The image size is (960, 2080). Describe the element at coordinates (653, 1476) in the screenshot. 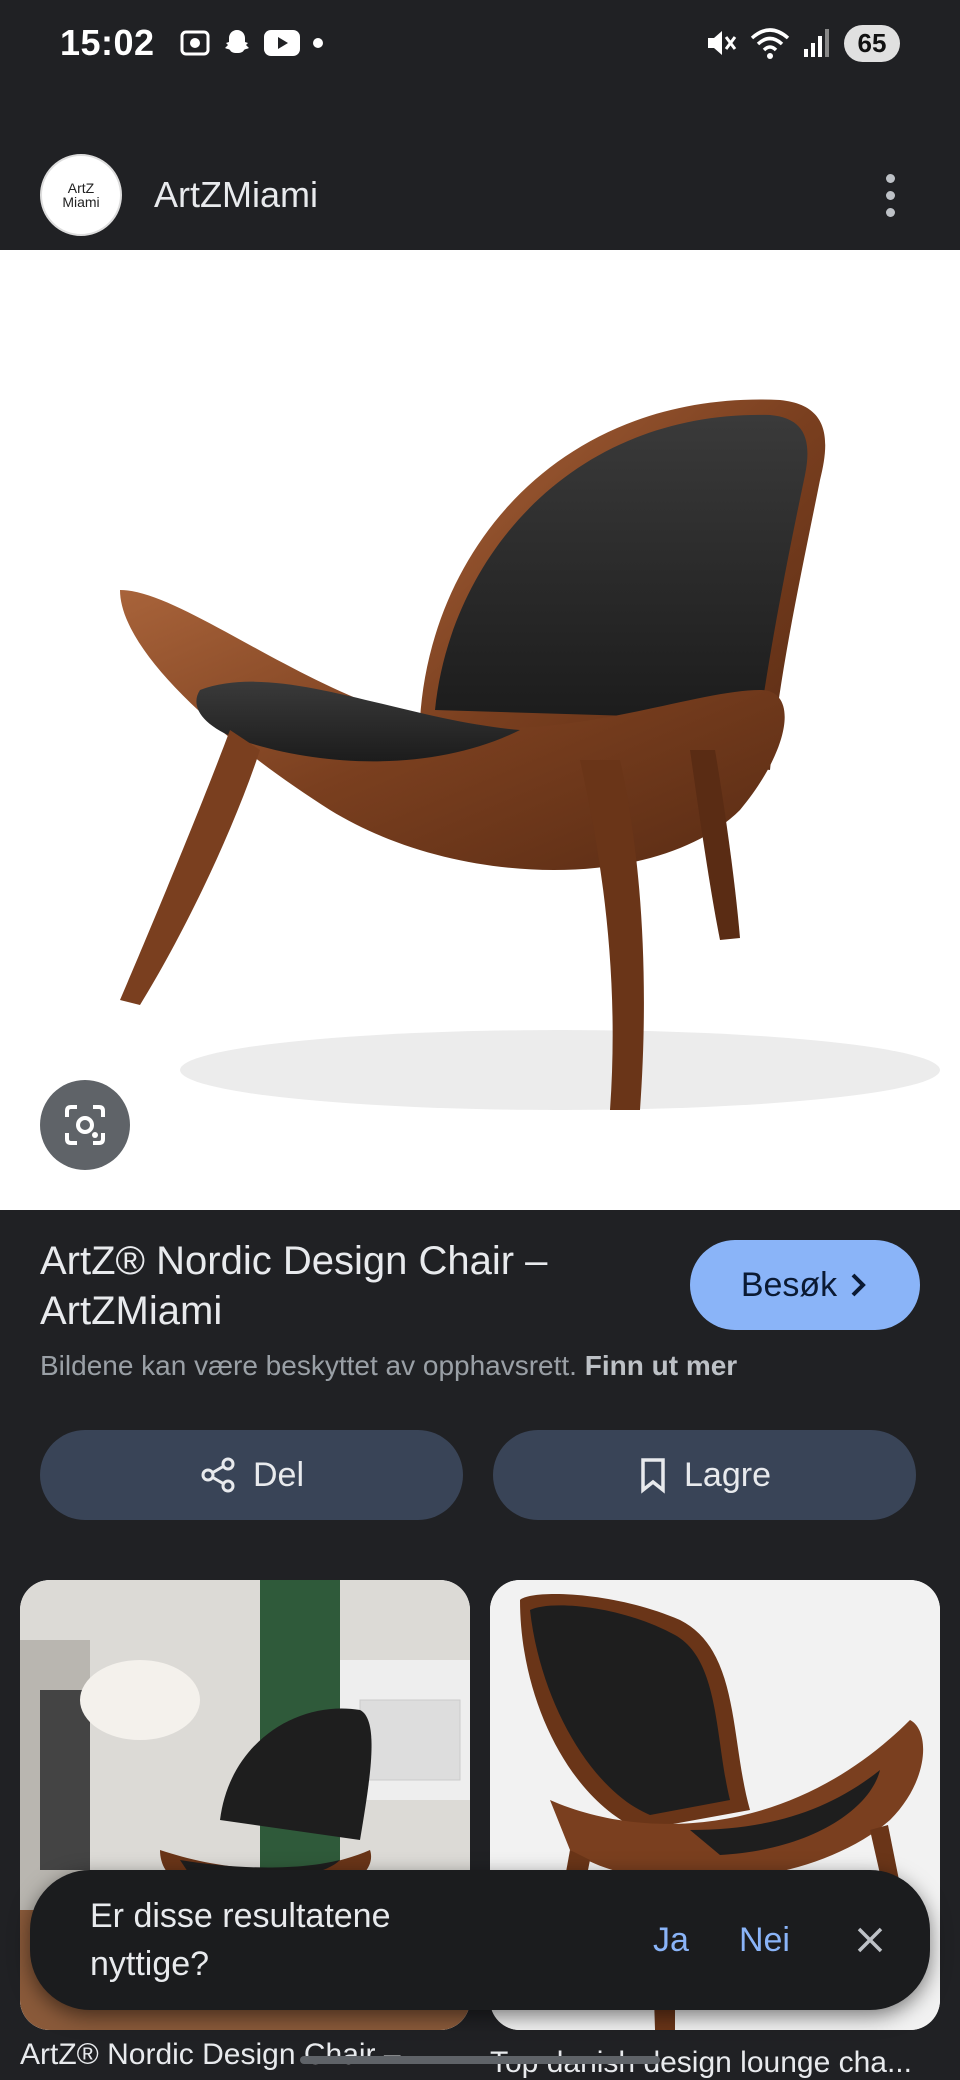

I see `bookmark-icon` at that location.